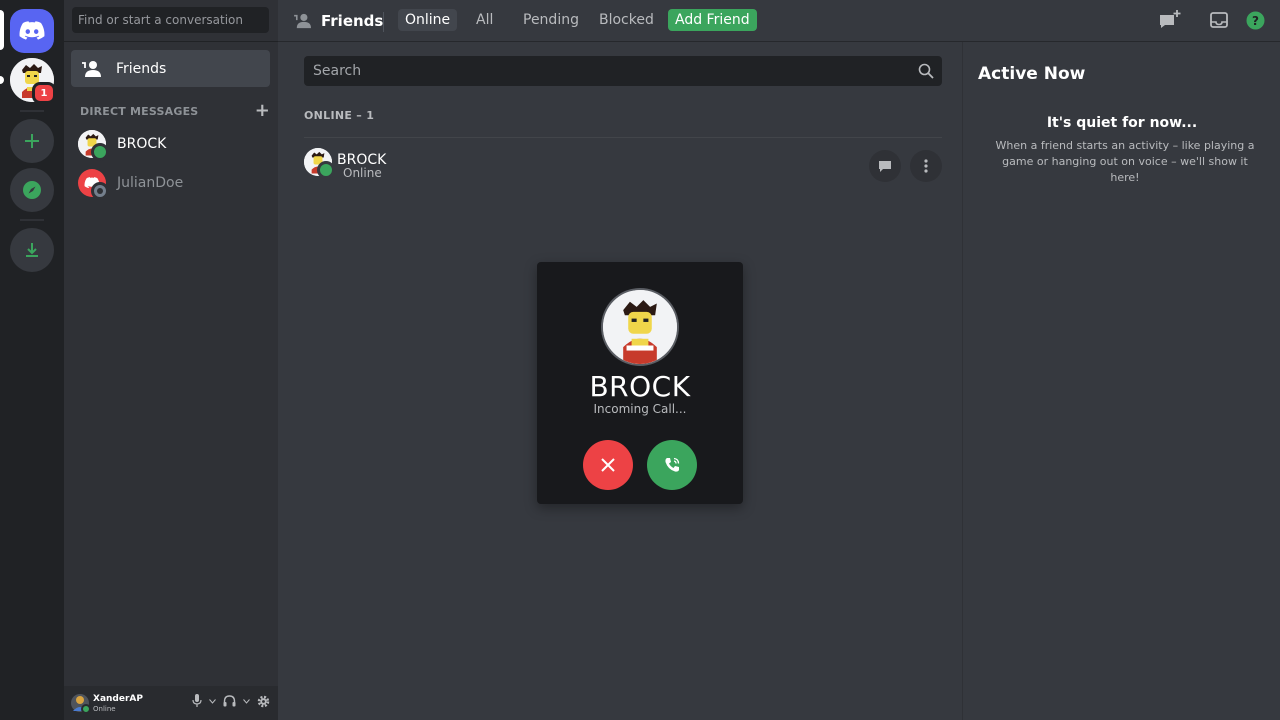  I want to click on help-button: ?, so click(1255, 20).